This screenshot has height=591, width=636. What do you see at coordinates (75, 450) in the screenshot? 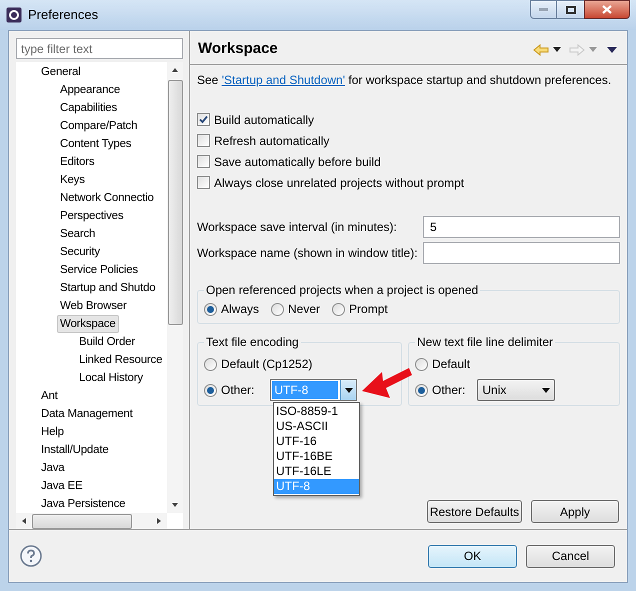
I see `tree-item: Install/Update` at bounding box center [75, 450].